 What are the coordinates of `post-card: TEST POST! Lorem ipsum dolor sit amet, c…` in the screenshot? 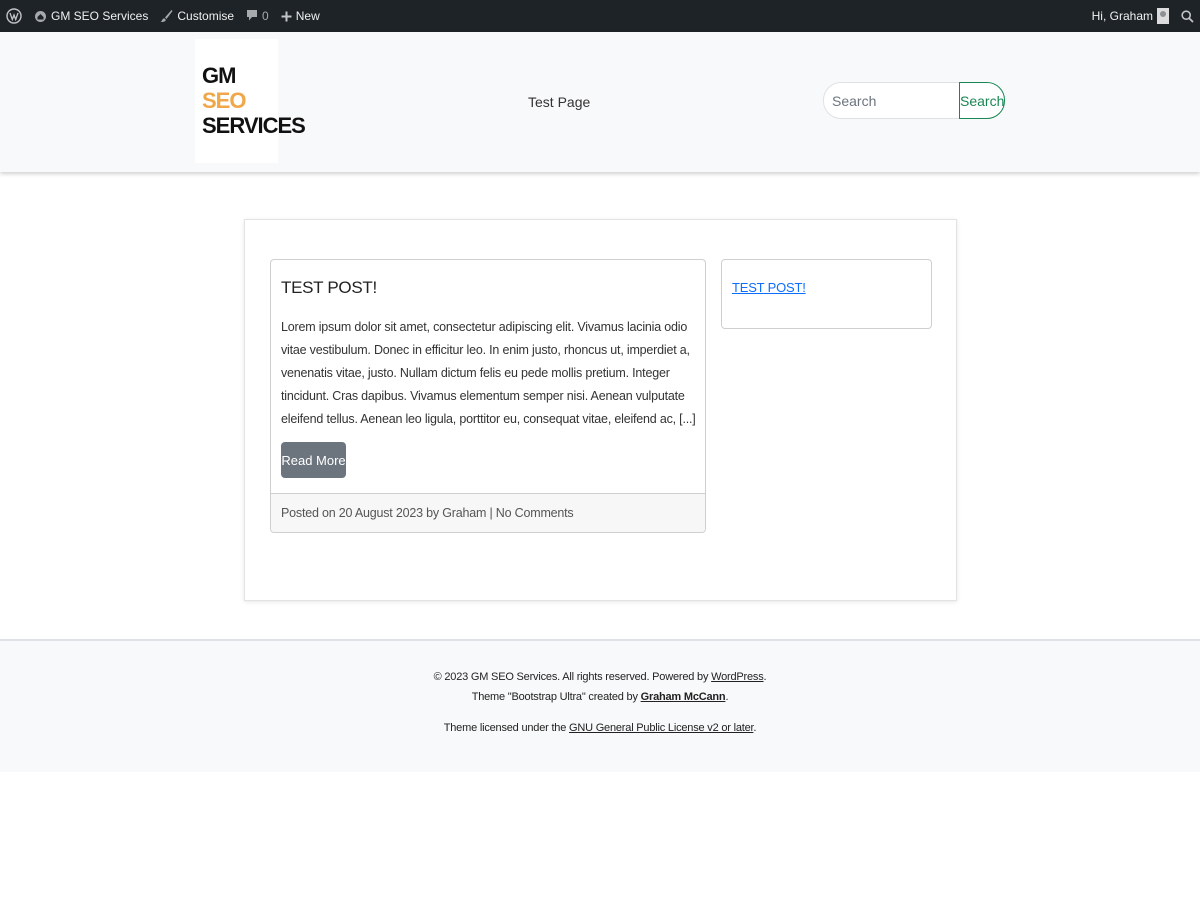 It's located at (488, 396).